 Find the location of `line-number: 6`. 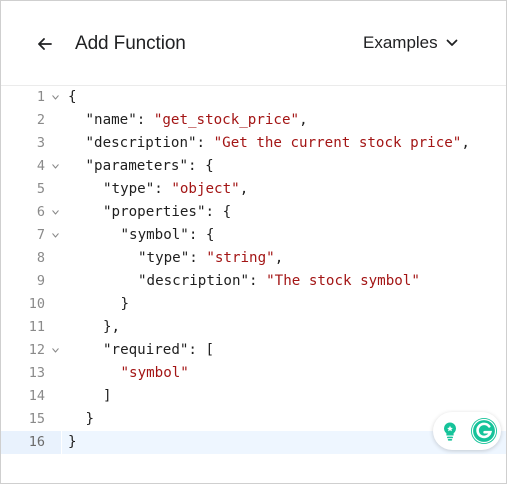

line-number: 6 is located at coordinates (40, 212).